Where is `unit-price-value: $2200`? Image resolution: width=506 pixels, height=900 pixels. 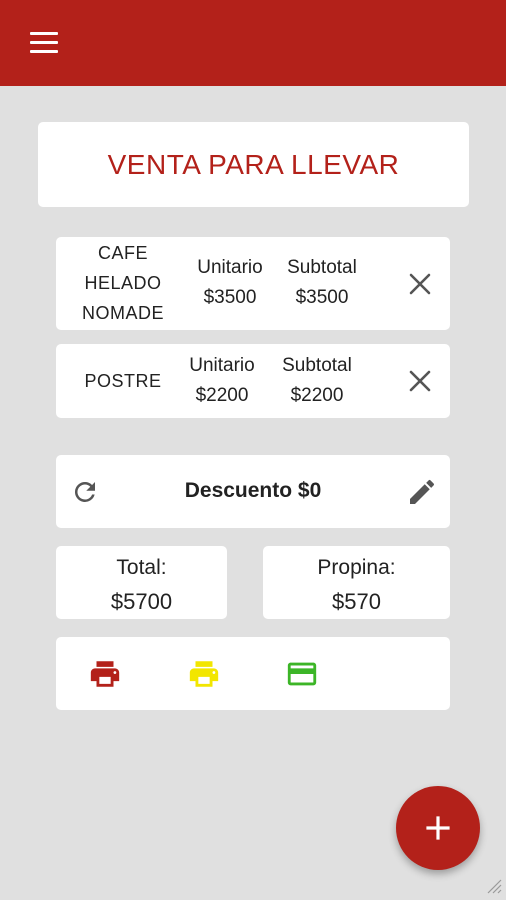 unit-price-value: $2200 is located at coordinates (222, 395).